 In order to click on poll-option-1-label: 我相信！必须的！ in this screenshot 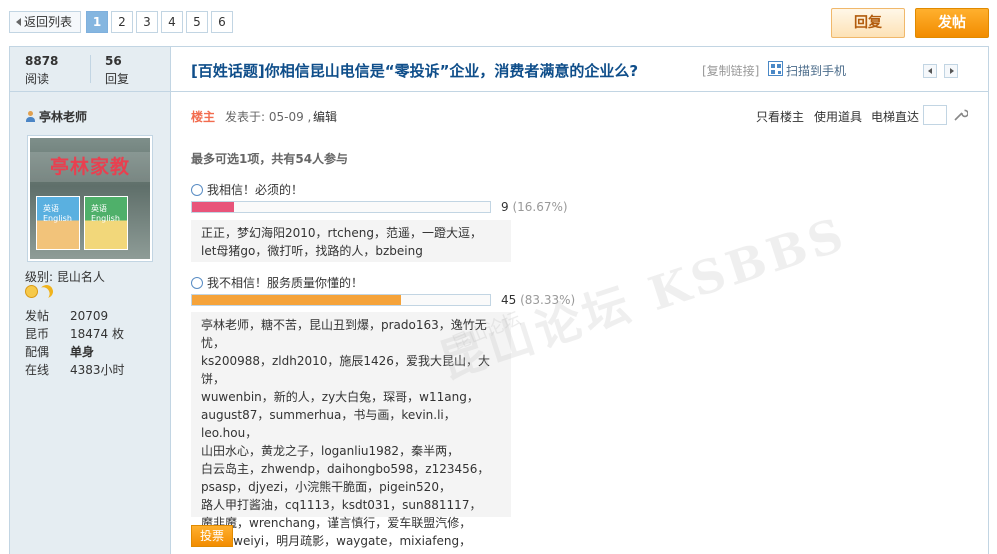, I will do `click(255, 190)`.